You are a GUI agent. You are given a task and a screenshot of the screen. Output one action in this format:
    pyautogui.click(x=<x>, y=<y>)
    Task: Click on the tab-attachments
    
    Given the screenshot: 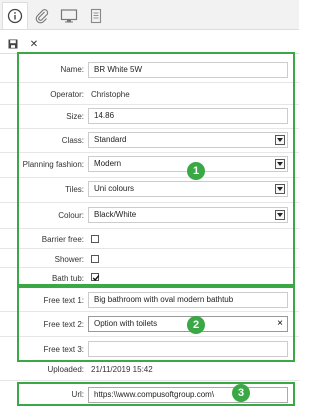 What is the action you would take?
    pyautogui.click(x=42, y=15)
    